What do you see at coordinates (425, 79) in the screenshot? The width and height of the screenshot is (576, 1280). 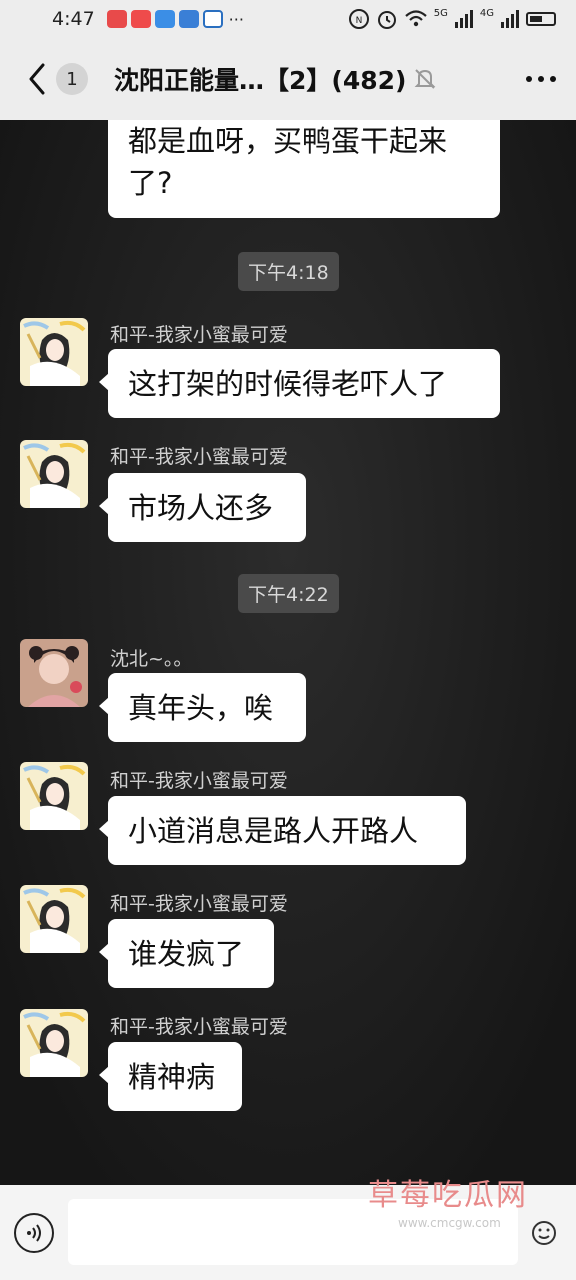 I see `mute-bell-icon` at bounding box center [425, 79].